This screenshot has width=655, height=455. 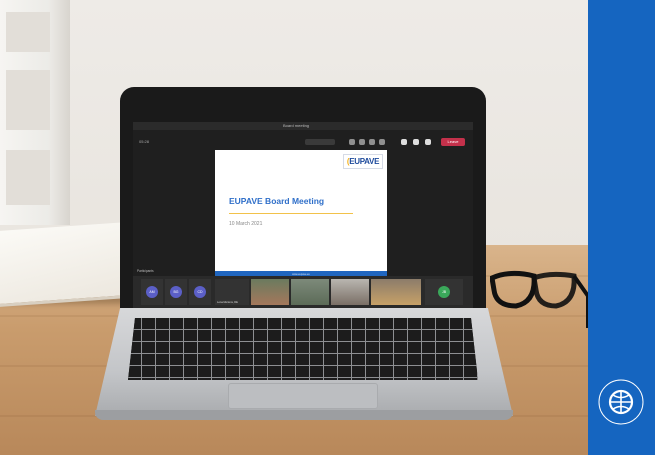 I want to click on slide-date: 10 March 2021, so click(x=246, y=224).